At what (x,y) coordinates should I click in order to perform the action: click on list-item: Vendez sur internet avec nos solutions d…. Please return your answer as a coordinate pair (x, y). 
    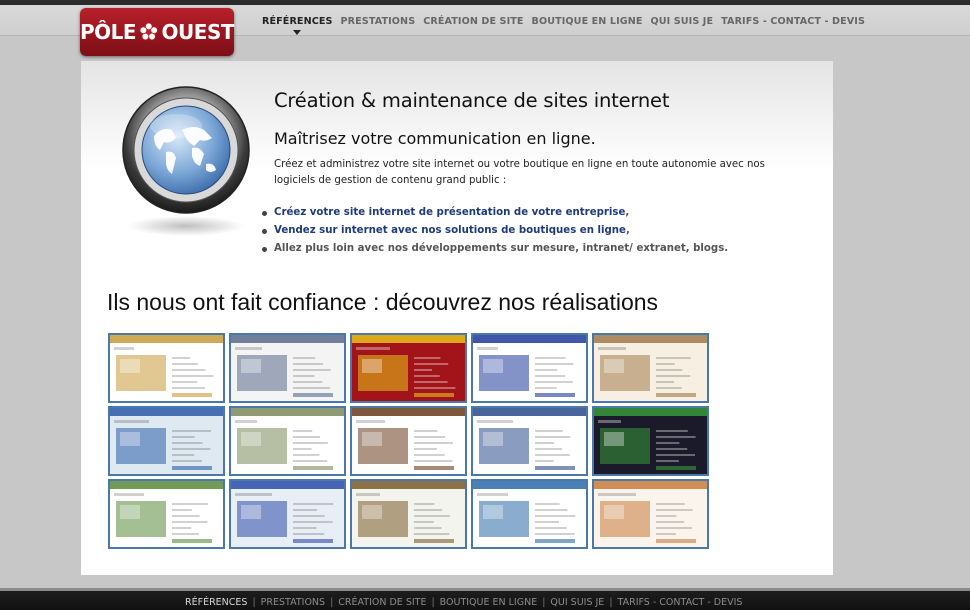
    Looking at the image, I should click on (494, 231).